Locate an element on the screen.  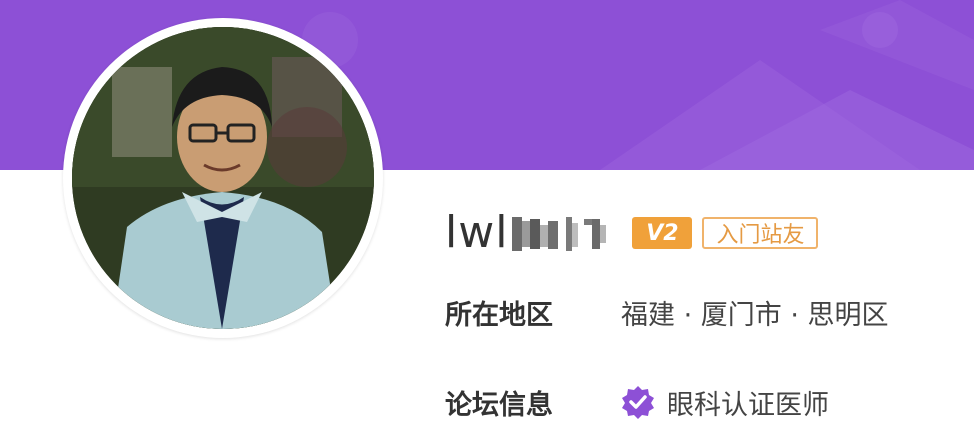
region-row: 所在地区 福建 · 厦门市 · 思明区 is located at coordinates (667, 312).